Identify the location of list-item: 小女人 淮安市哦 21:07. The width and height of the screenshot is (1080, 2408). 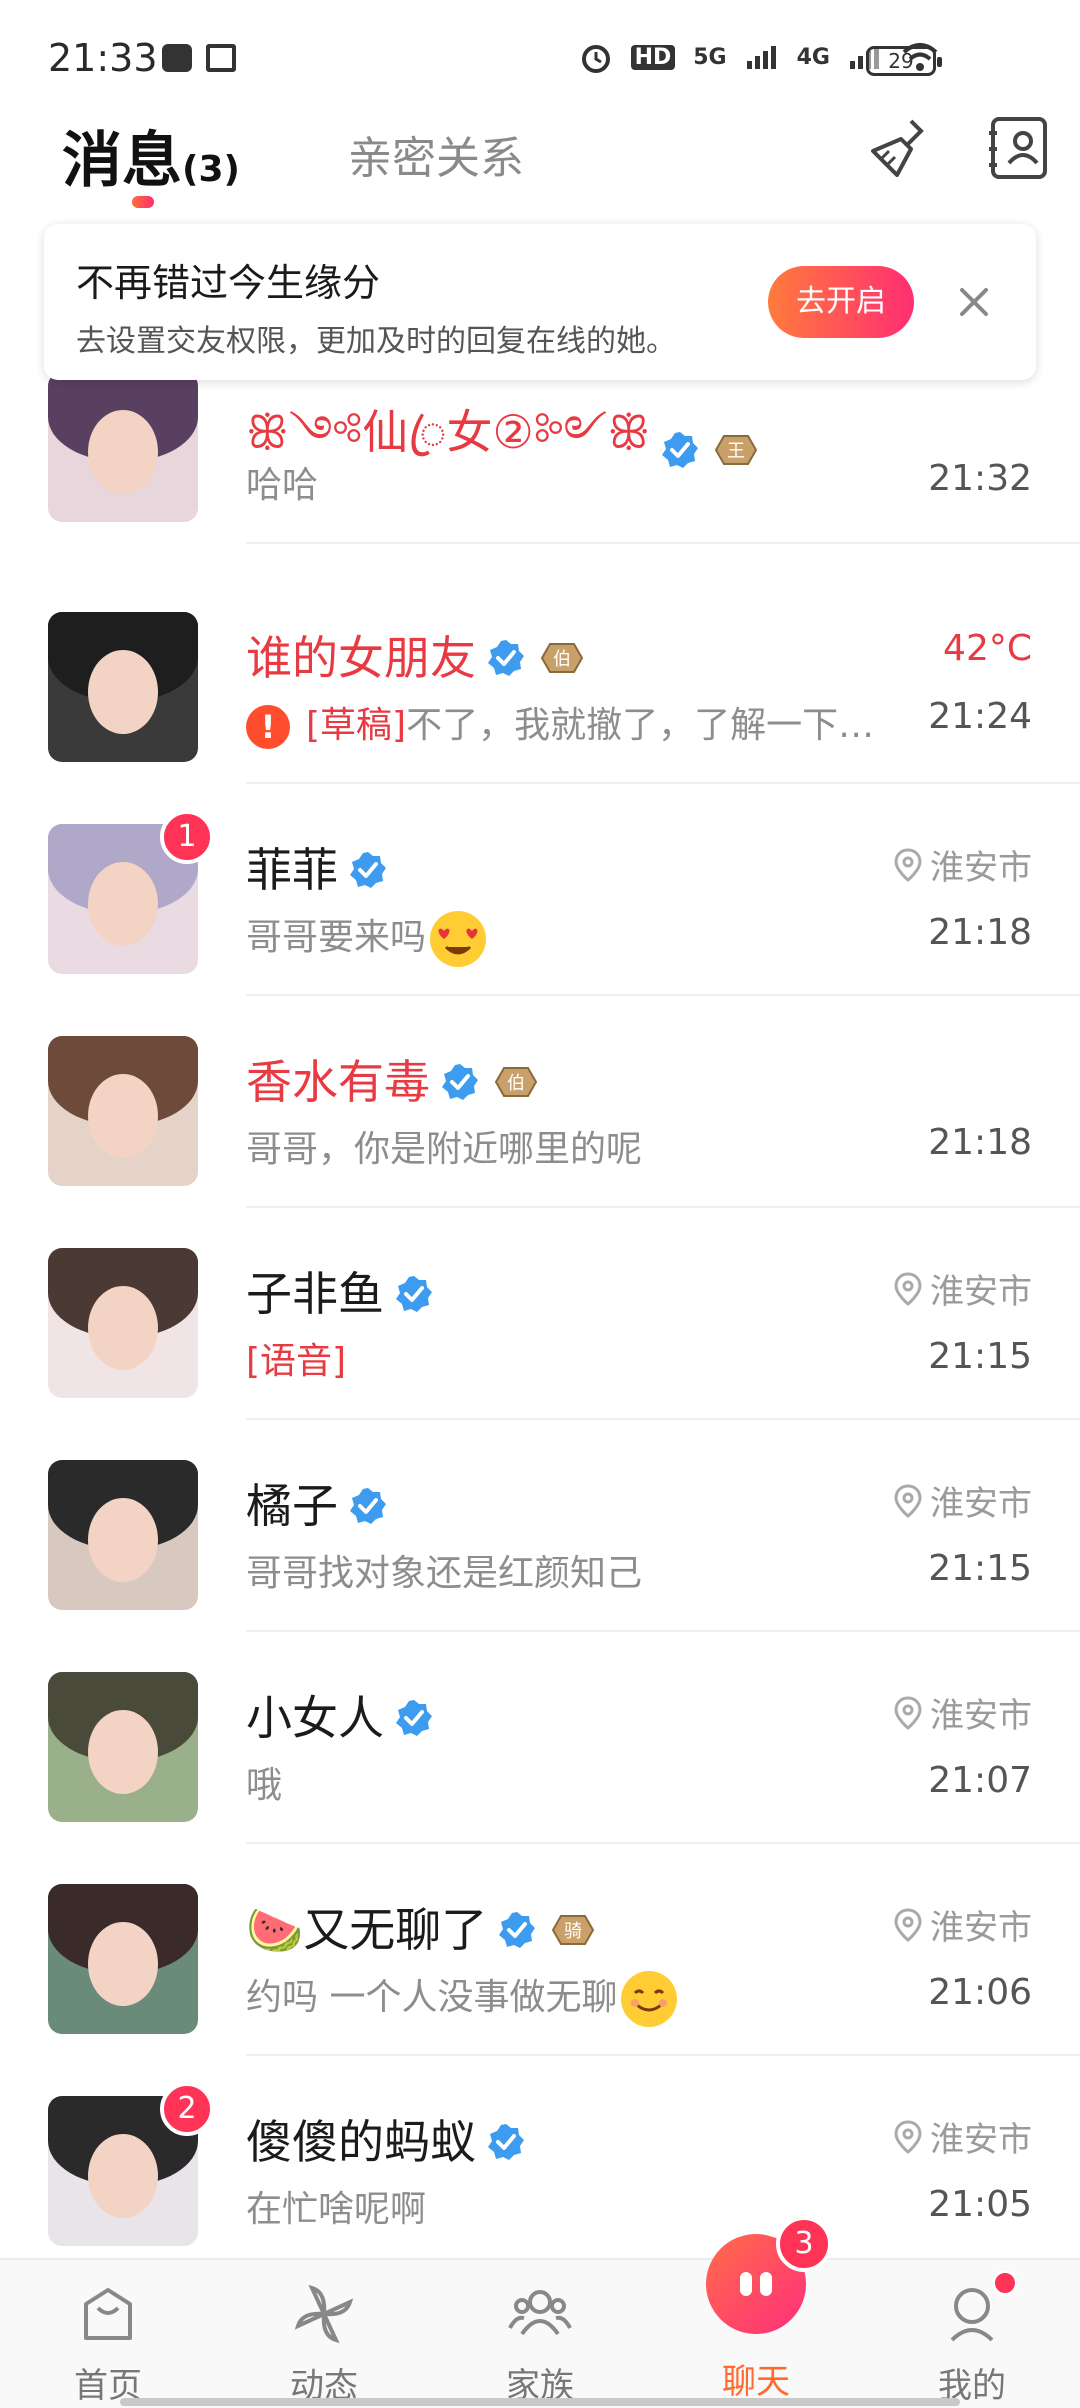
(540, 1758).